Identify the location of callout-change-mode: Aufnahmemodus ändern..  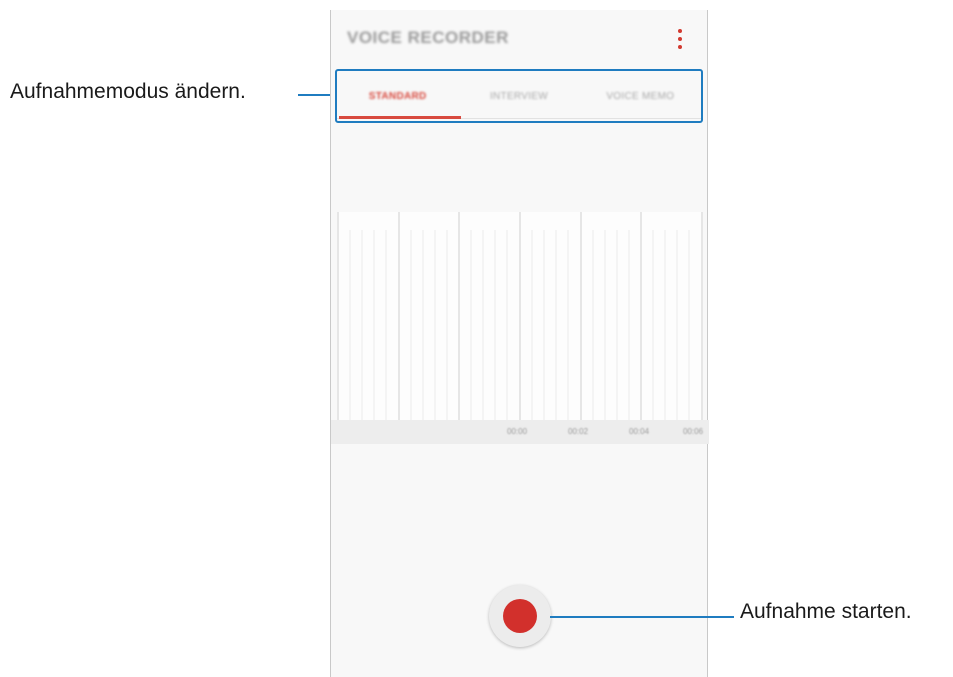
(128, 91).